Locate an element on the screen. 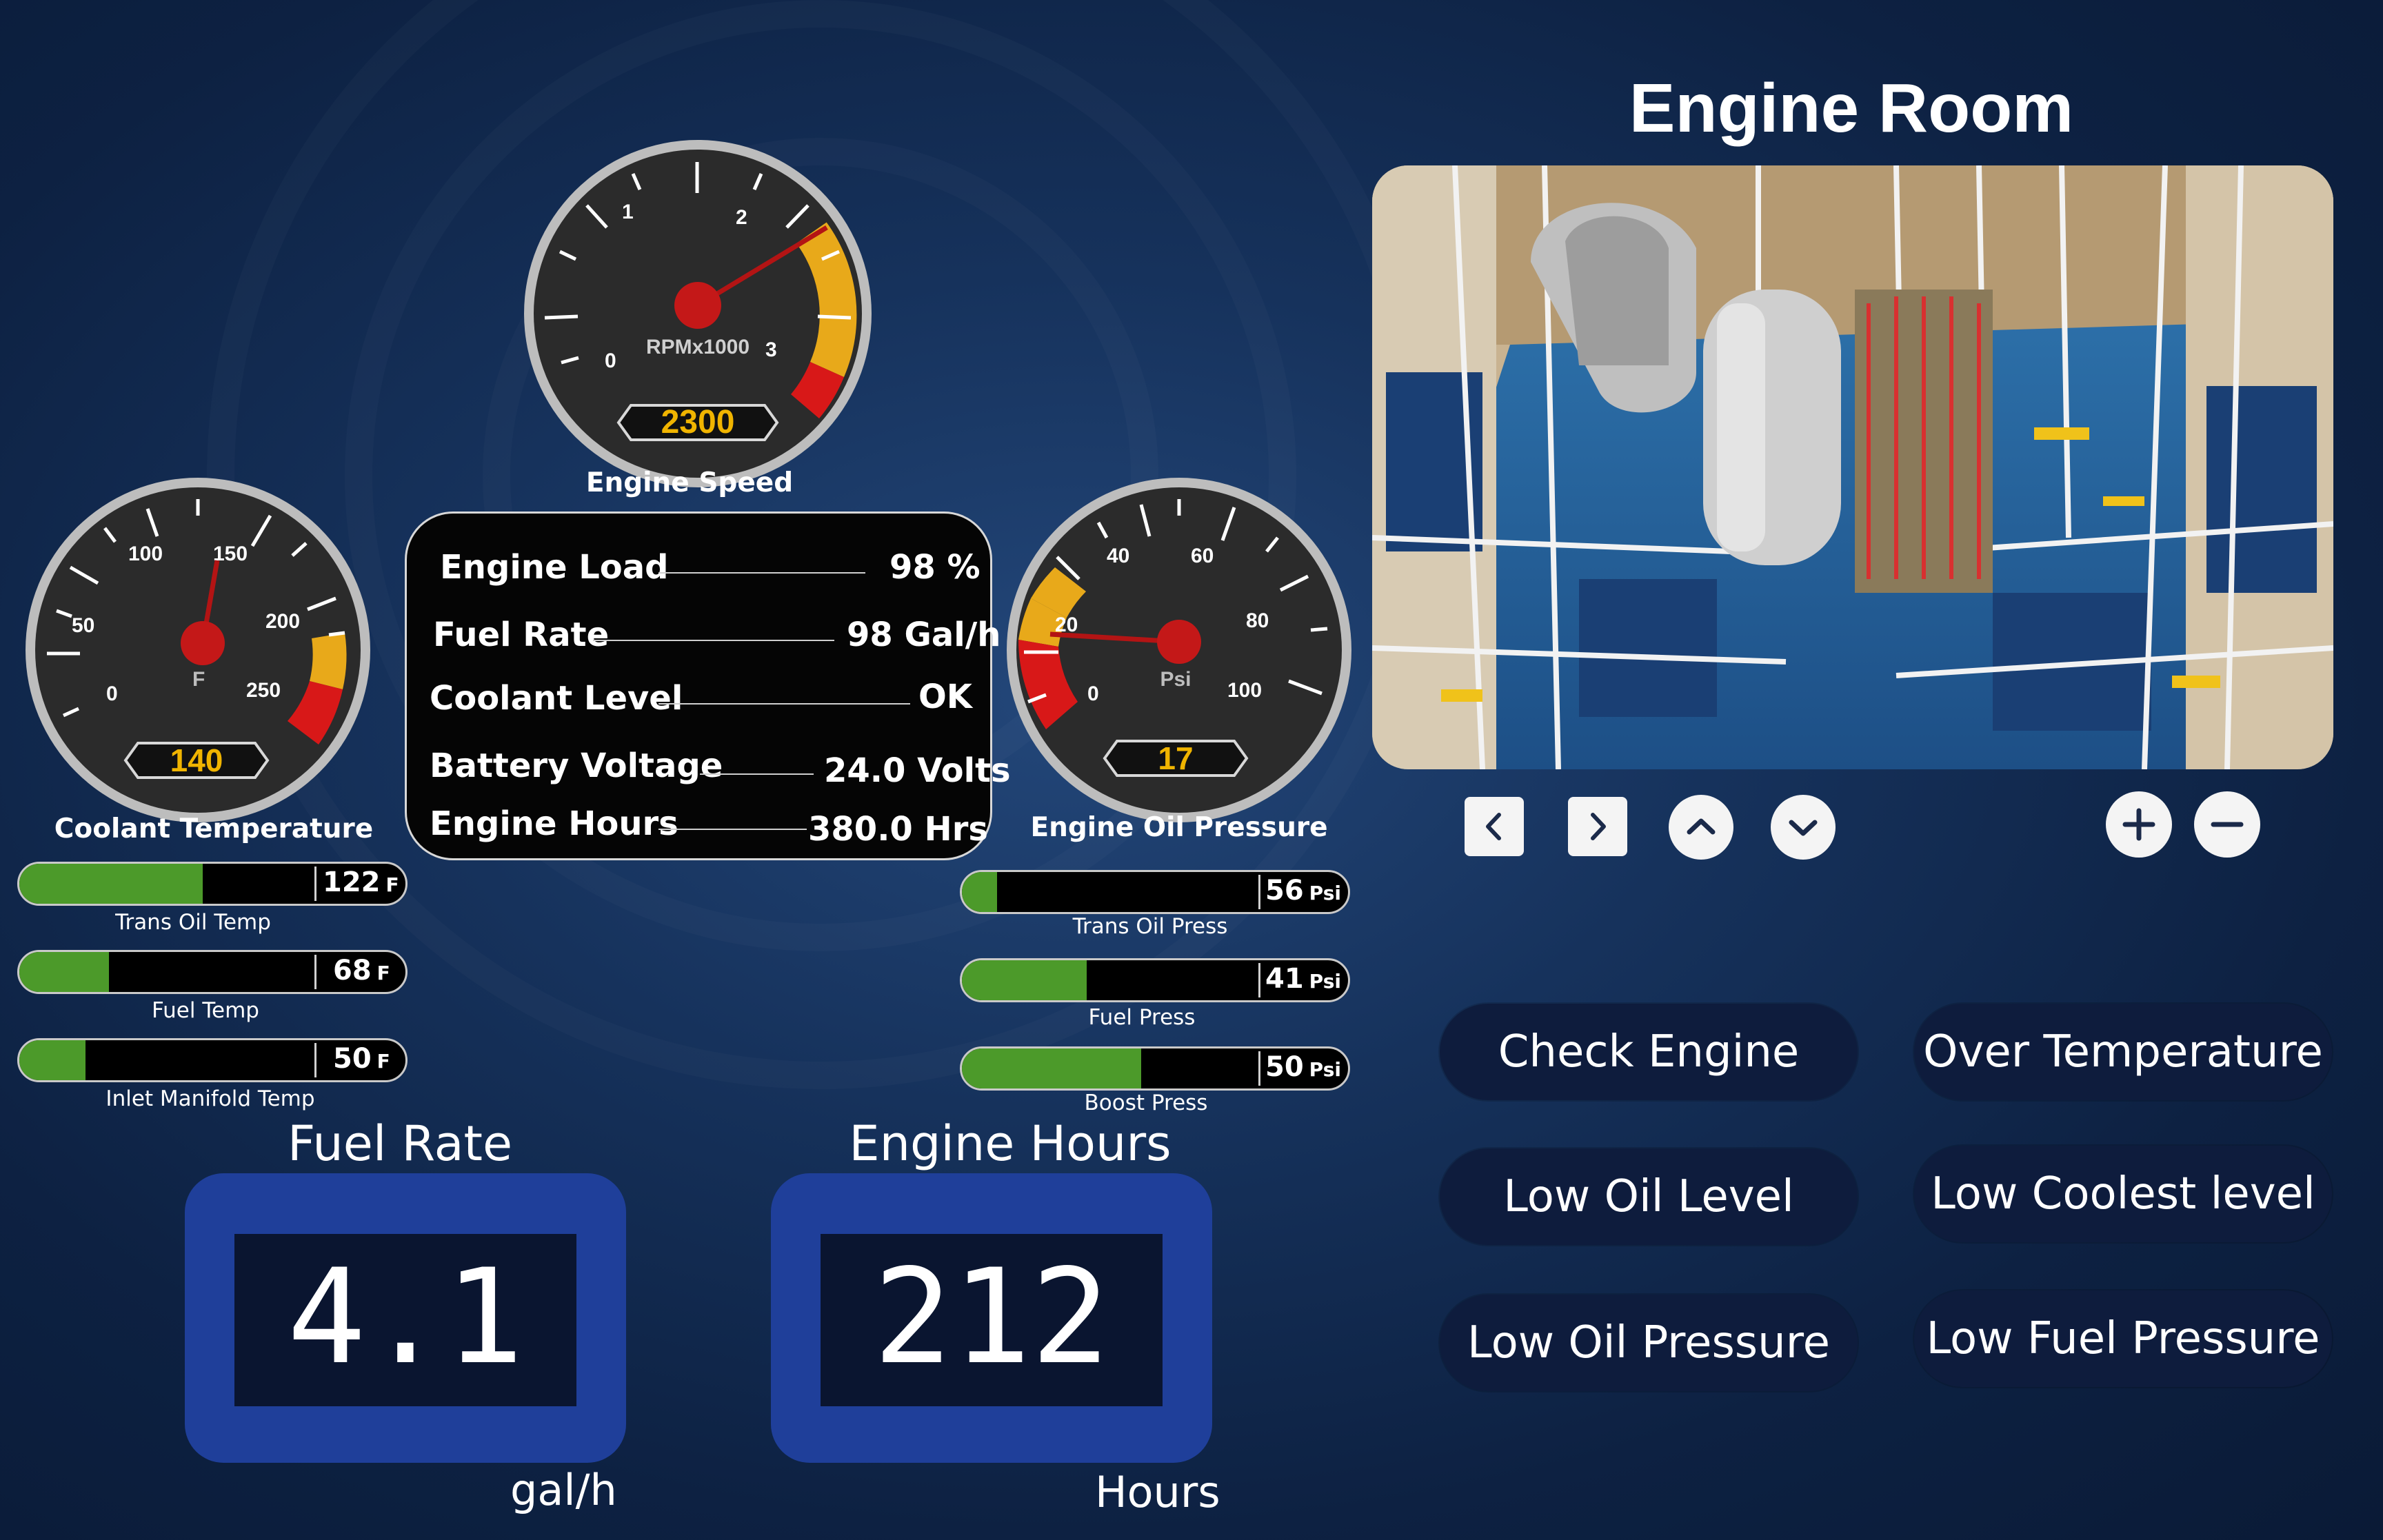 The width and height of the screenshot is (2383, 1540). fuel-rate-display-value: 4.1 is located at coordinates (405, 1317).